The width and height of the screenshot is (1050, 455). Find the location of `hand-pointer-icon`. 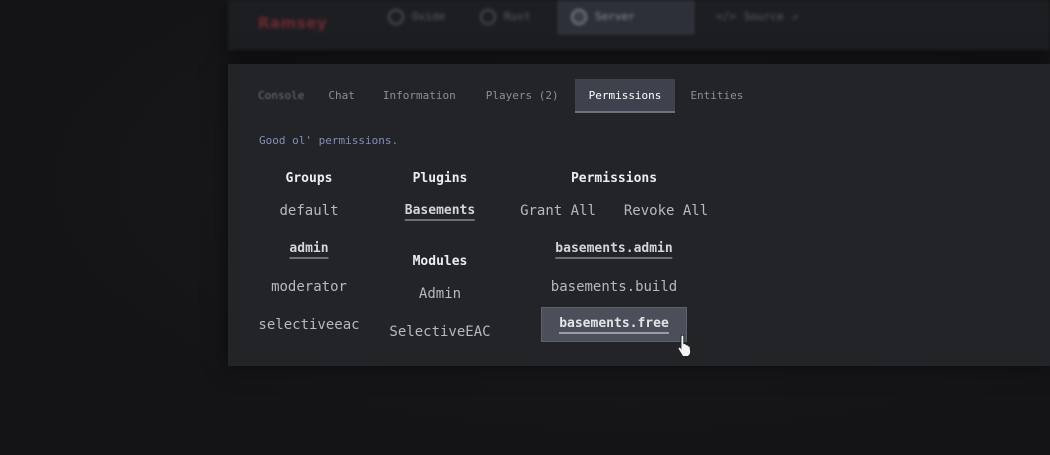

hand-pointer-icon is located at coordinates (684, 346).